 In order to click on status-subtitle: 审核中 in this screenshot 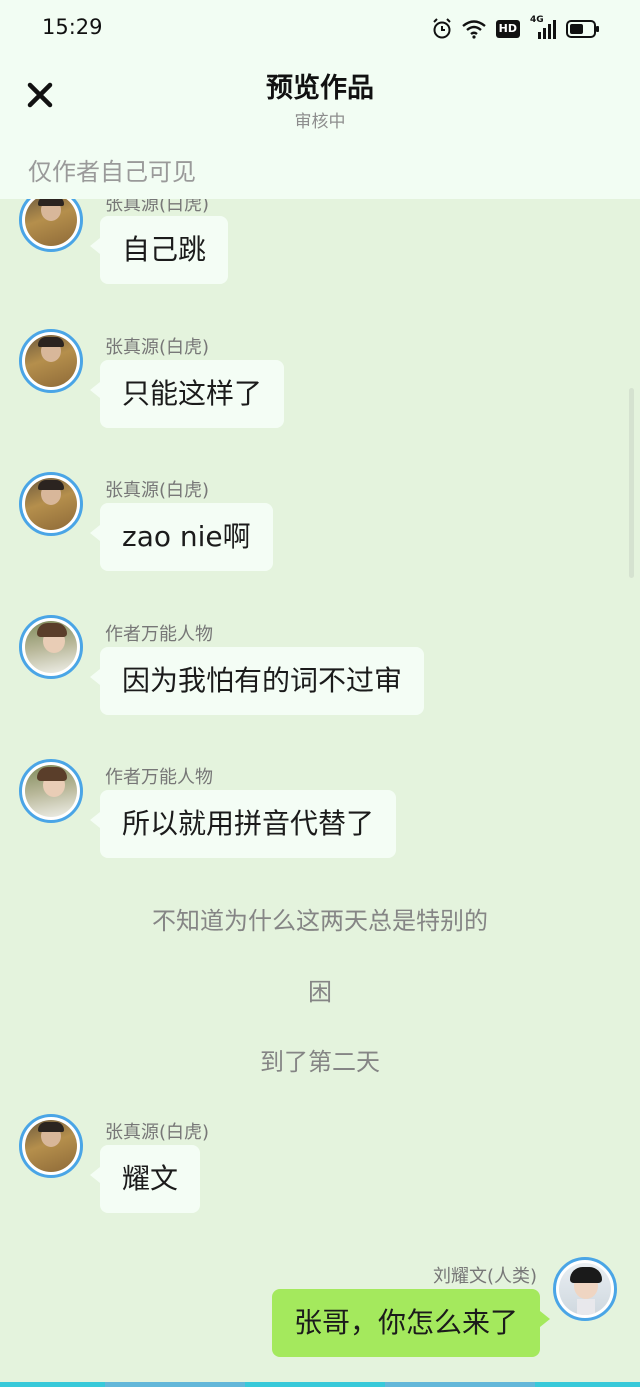, I will do `click(320, 122)`.